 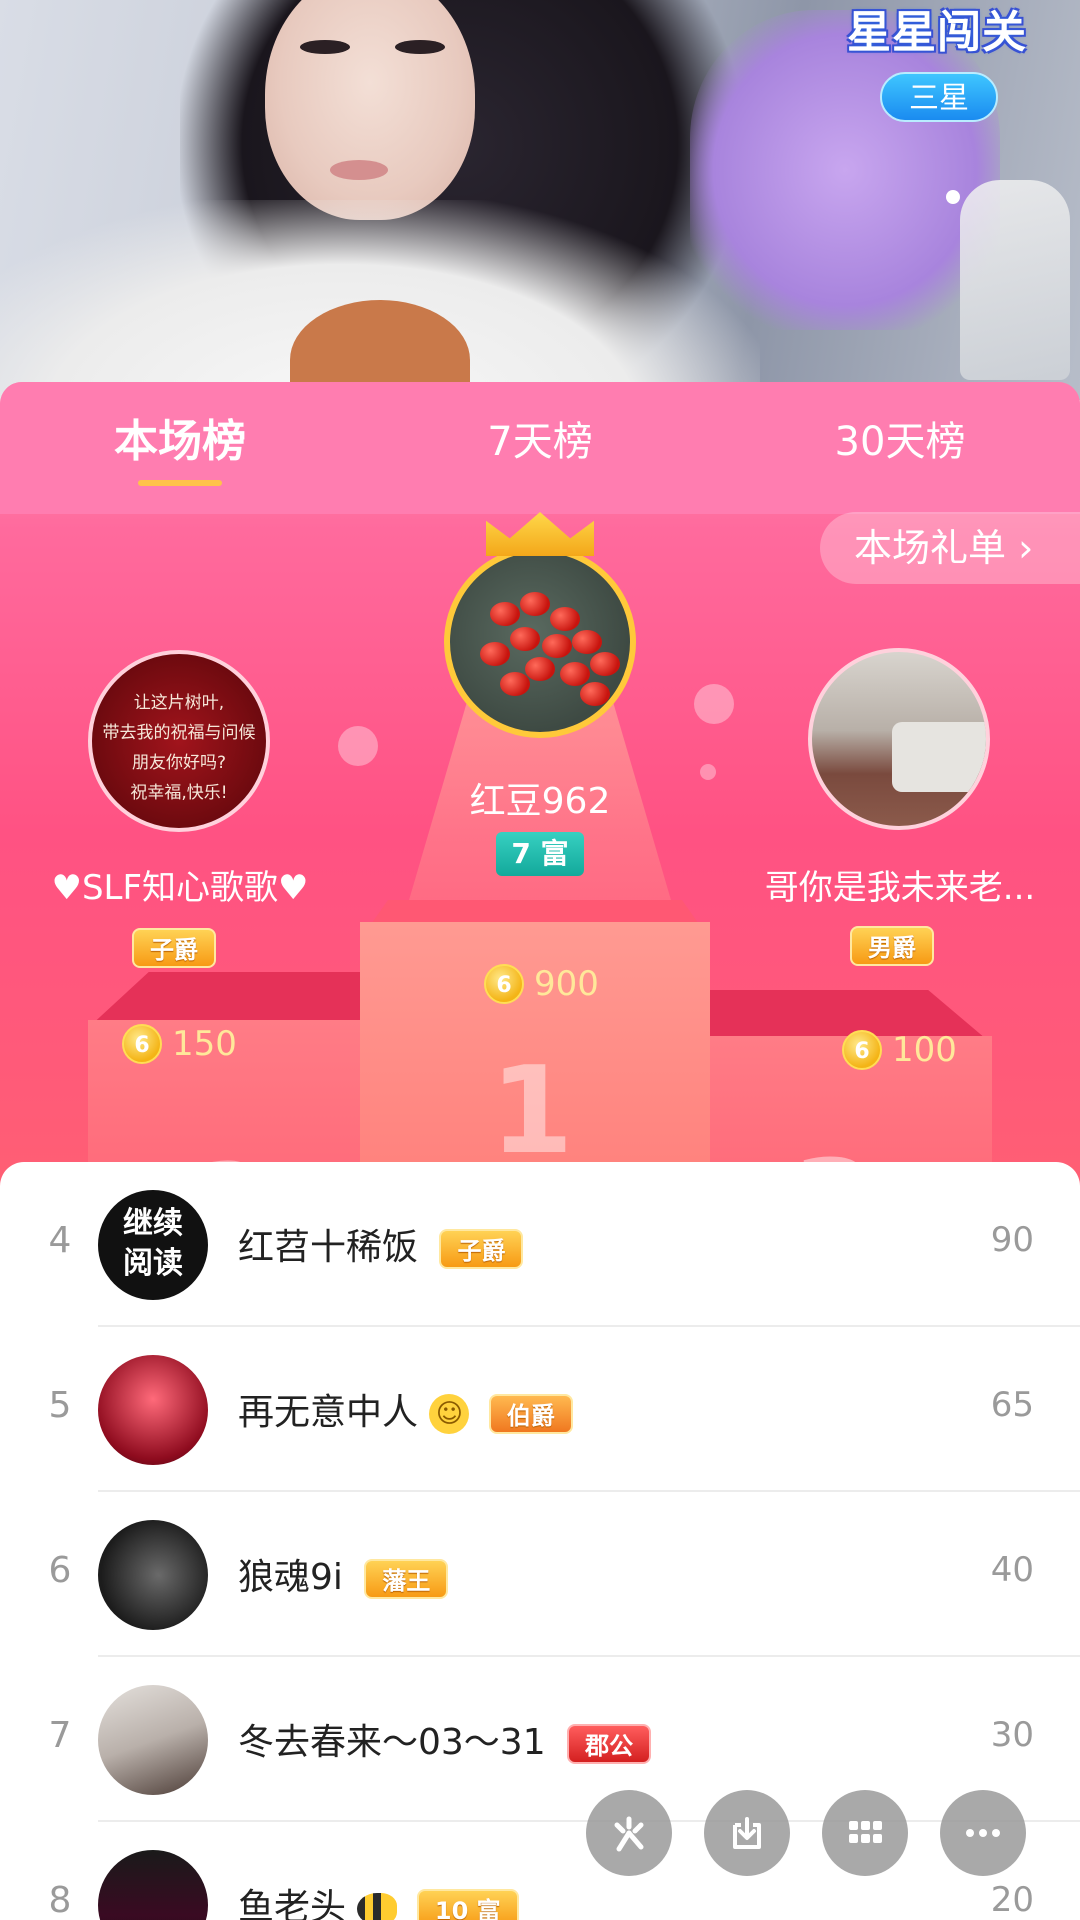 What do you see at coordinates (406, 1579) in the screenshot?
I see `noble-title-badge: 藩王` at bounding box center [406, 1579].